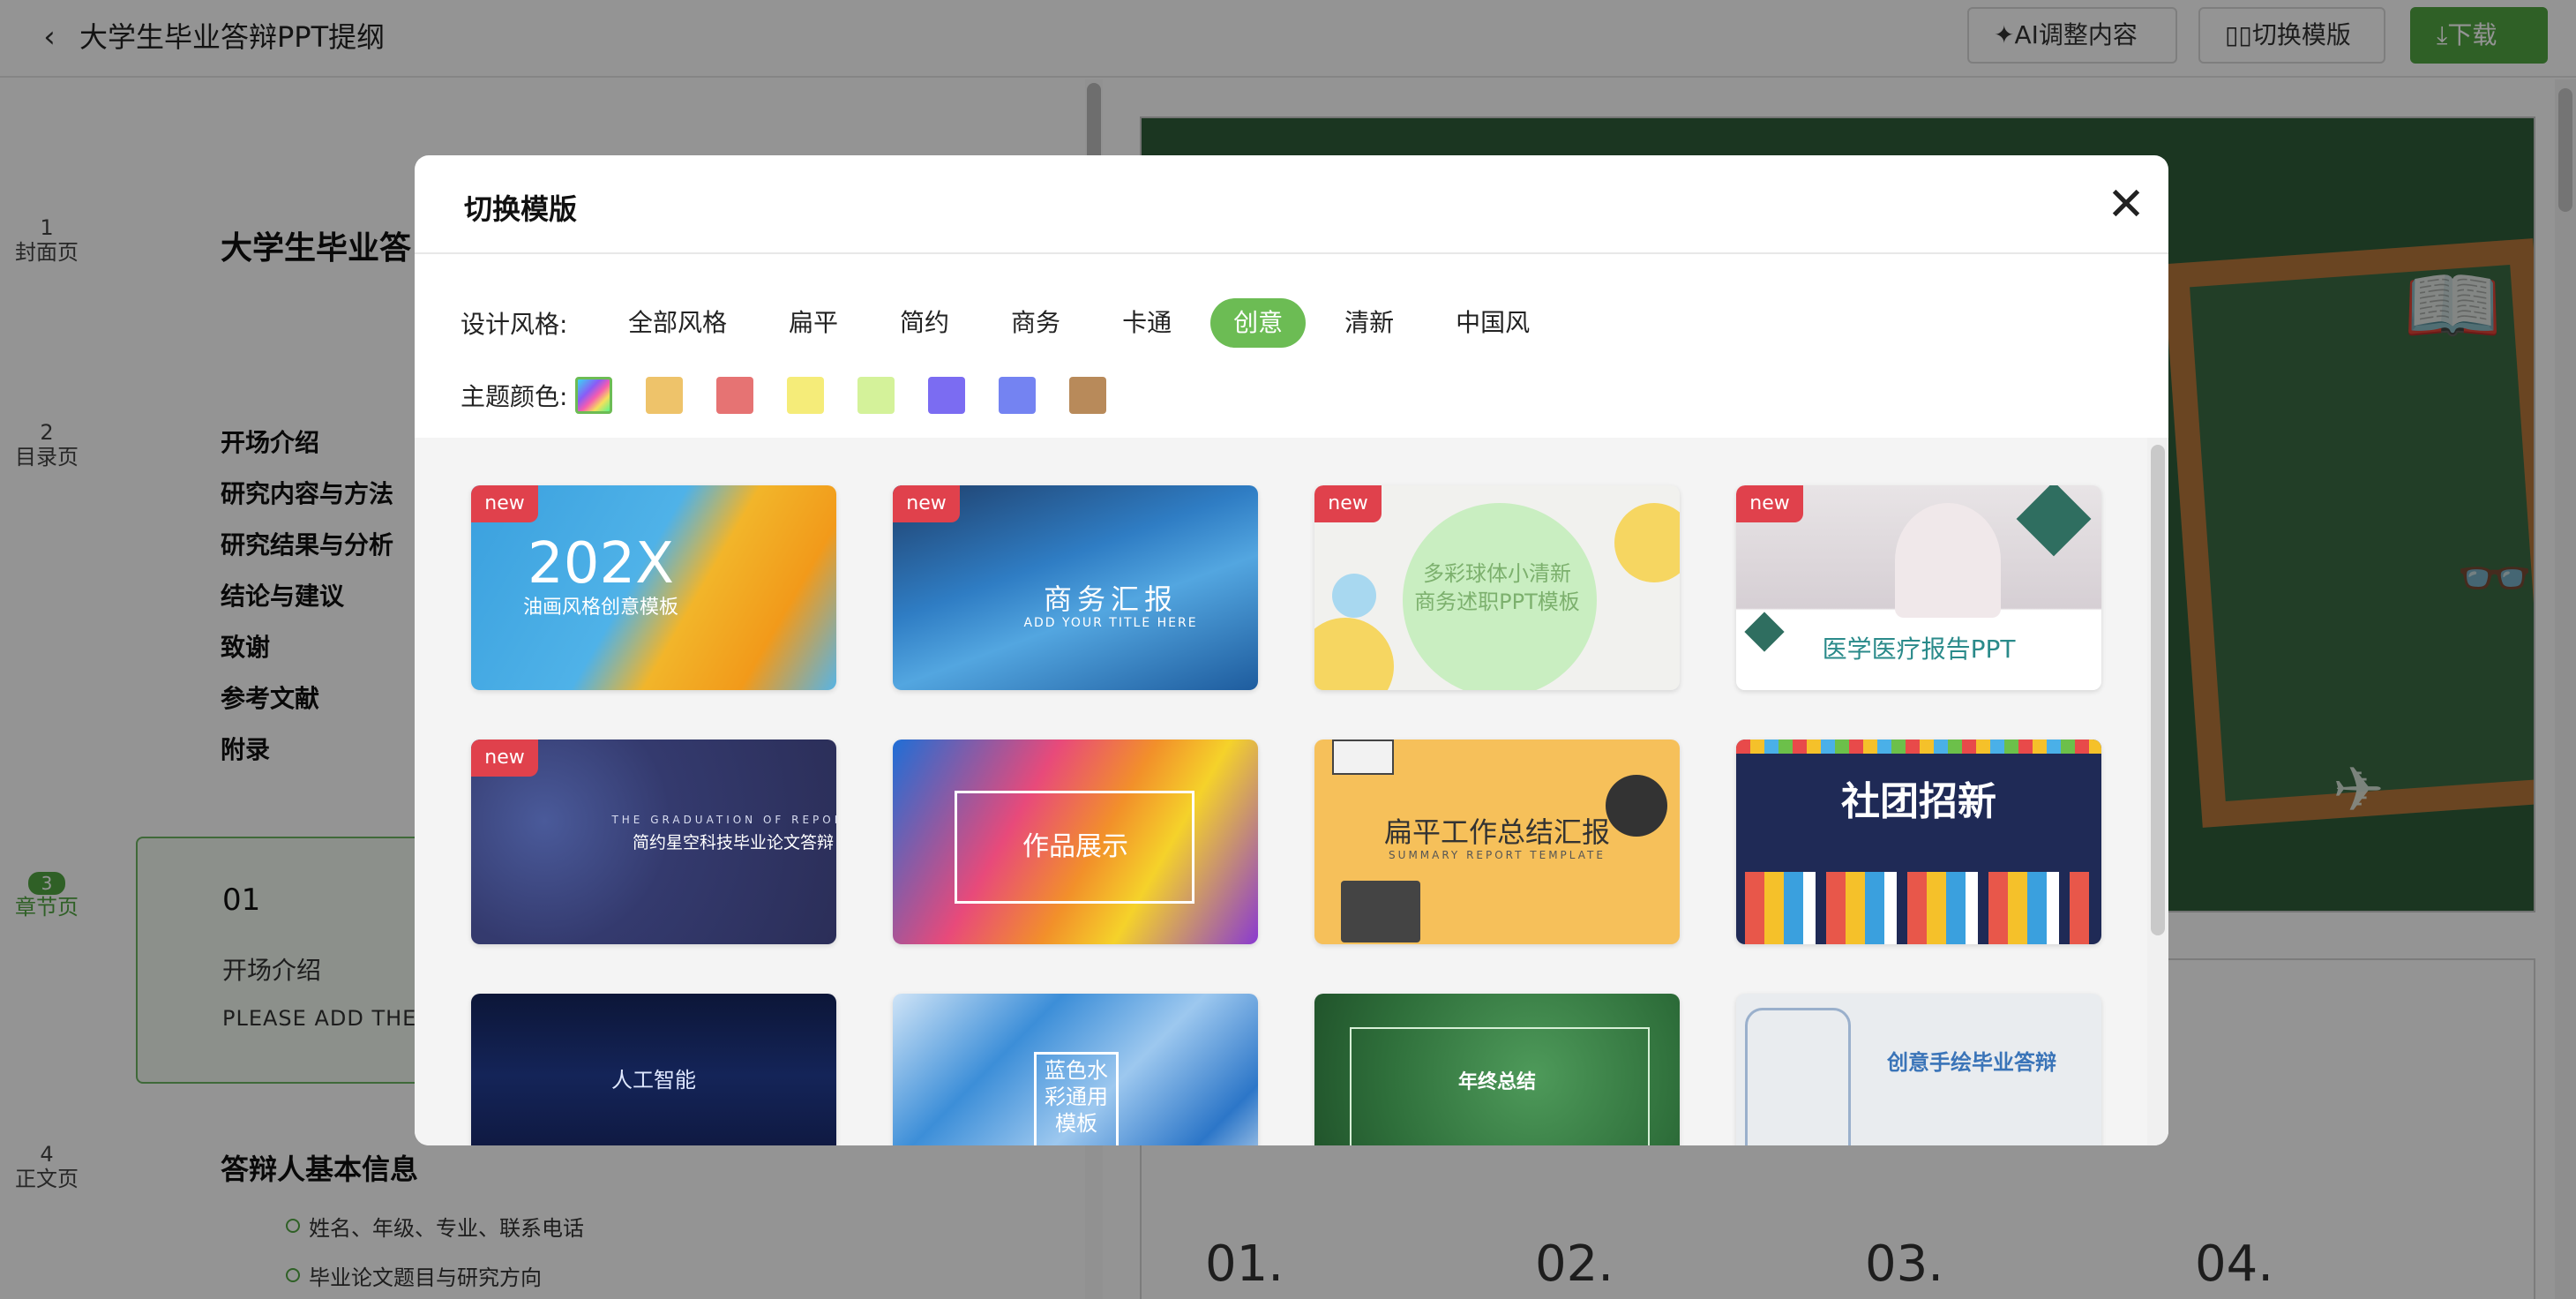  I want to click on template-card: 人工智能, so click(654, 1069).